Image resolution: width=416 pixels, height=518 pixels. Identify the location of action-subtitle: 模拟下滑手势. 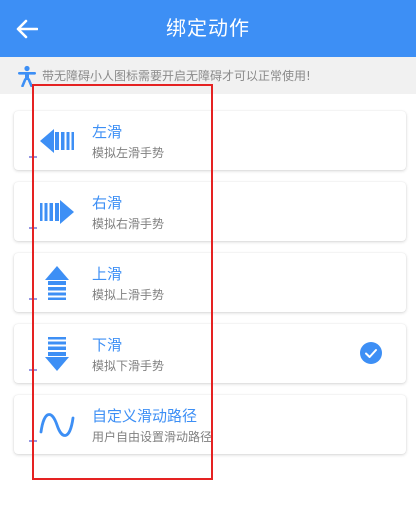
(128, 366).